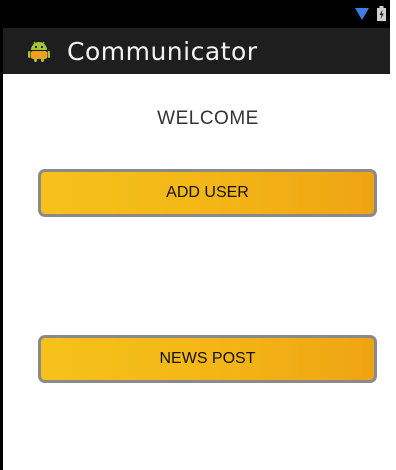  What do you see at coordinates (162, 51) in the screenshot?
I see `app-title: Communicator` at bounding box center [162, 51].